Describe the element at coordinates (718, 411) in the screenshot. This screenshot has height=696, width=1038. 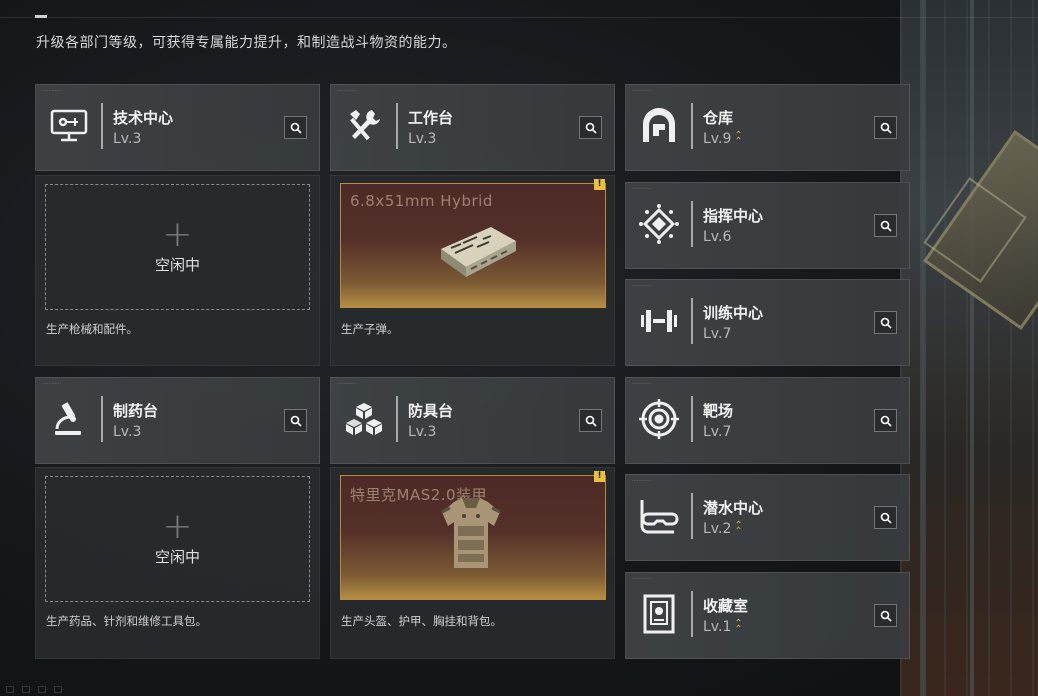
I see `department-name: 靶场` at that location.